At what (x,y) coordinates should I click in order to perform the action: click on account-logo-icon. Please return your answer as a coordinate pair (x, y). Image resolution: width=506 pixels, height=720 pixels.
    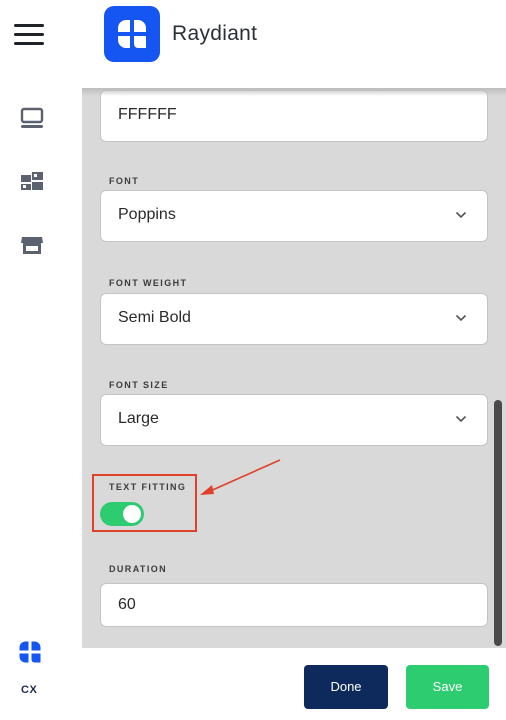
    Looking at the image, I should click on (30, 654).